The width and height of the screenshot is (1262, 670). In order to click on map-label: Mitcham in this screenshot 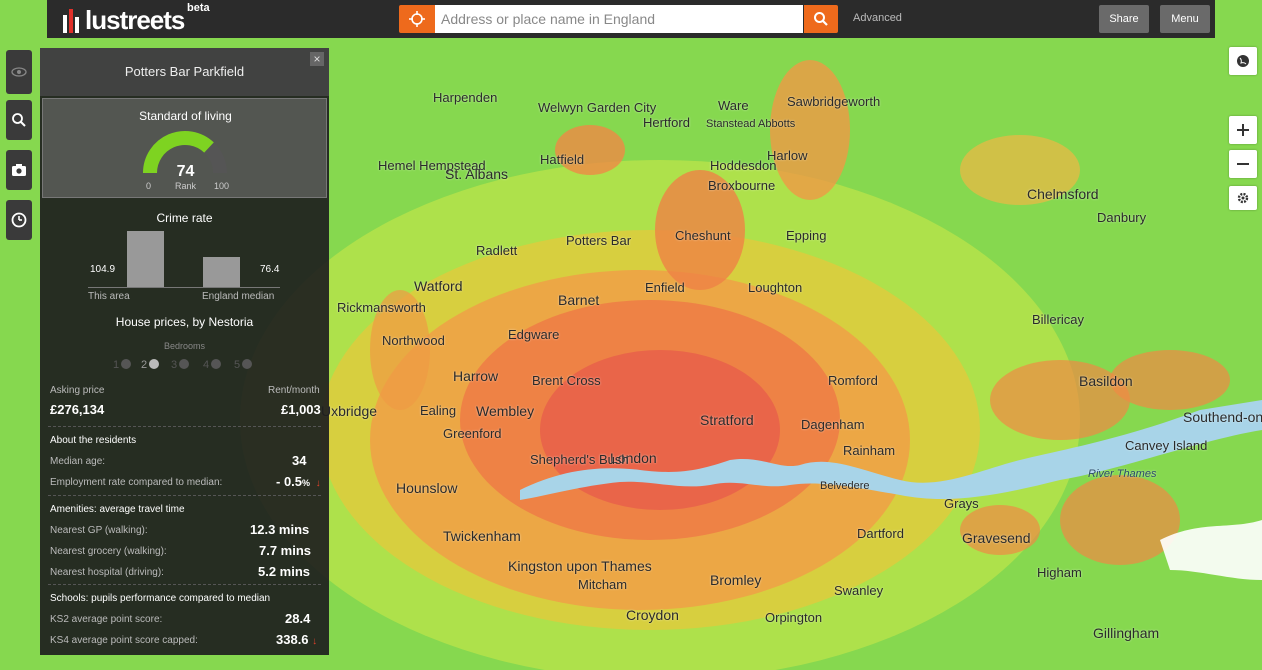, I will do `click(603, 584)`.